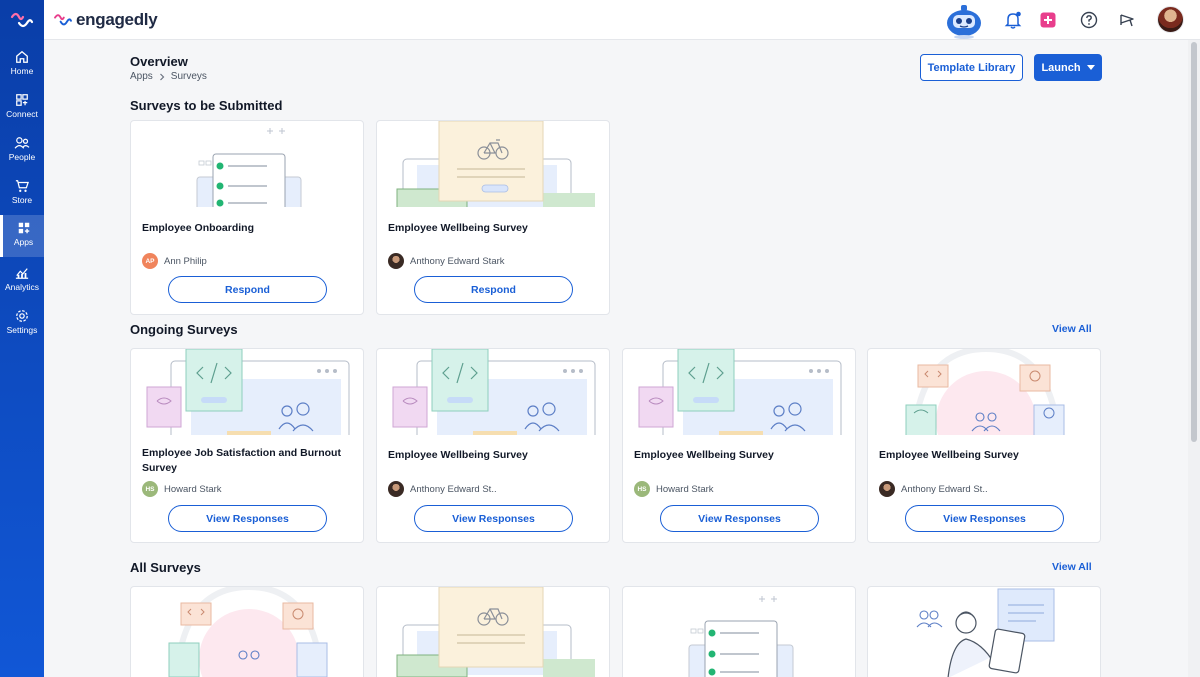  I want to click on announcement-icon, so click(1128, 20).